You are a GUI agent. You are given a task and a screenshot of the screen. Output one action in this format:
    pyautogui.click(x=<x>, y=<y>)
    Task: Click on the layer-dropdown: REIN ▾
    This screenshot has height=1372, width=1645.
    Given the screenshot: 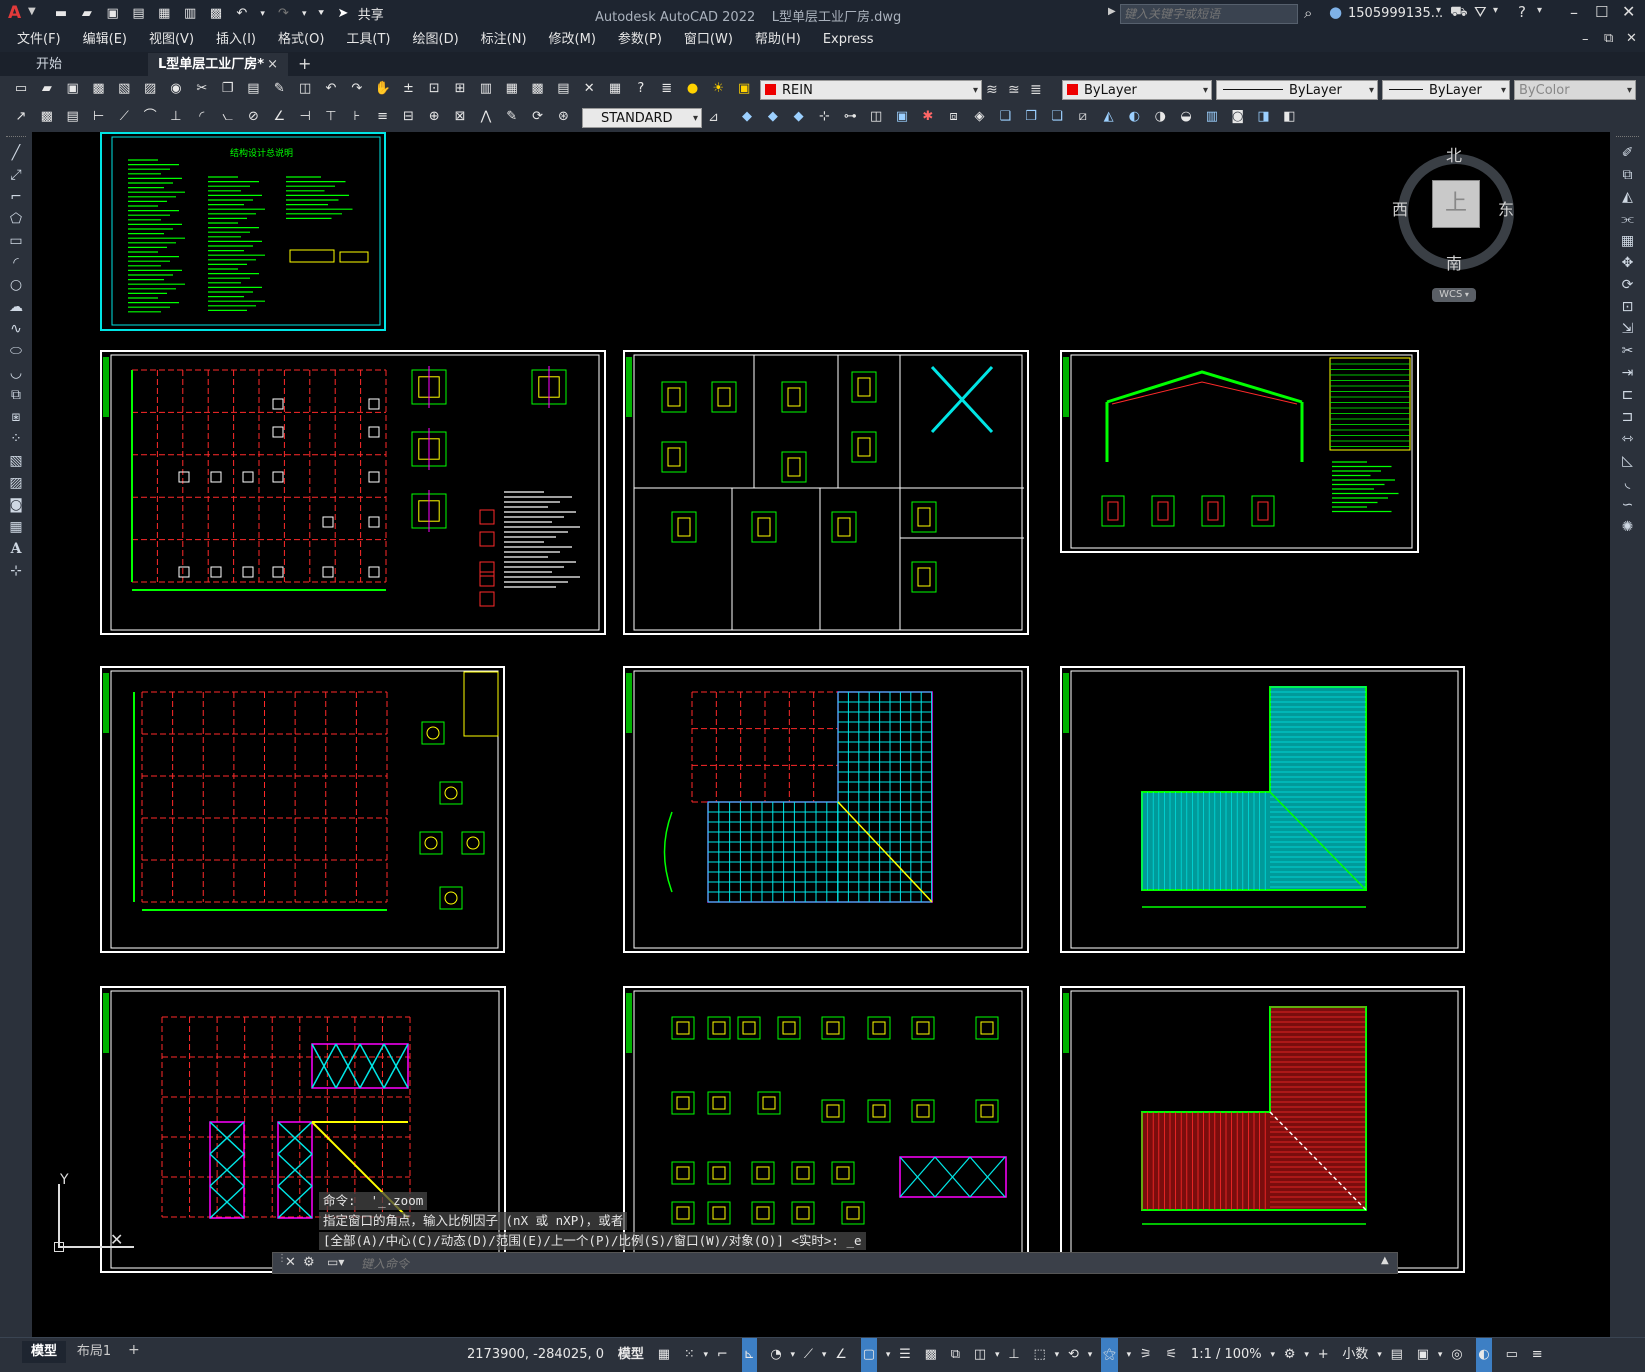 What is the action you would take?
    pyautogui.click(x=871, y=90)
    